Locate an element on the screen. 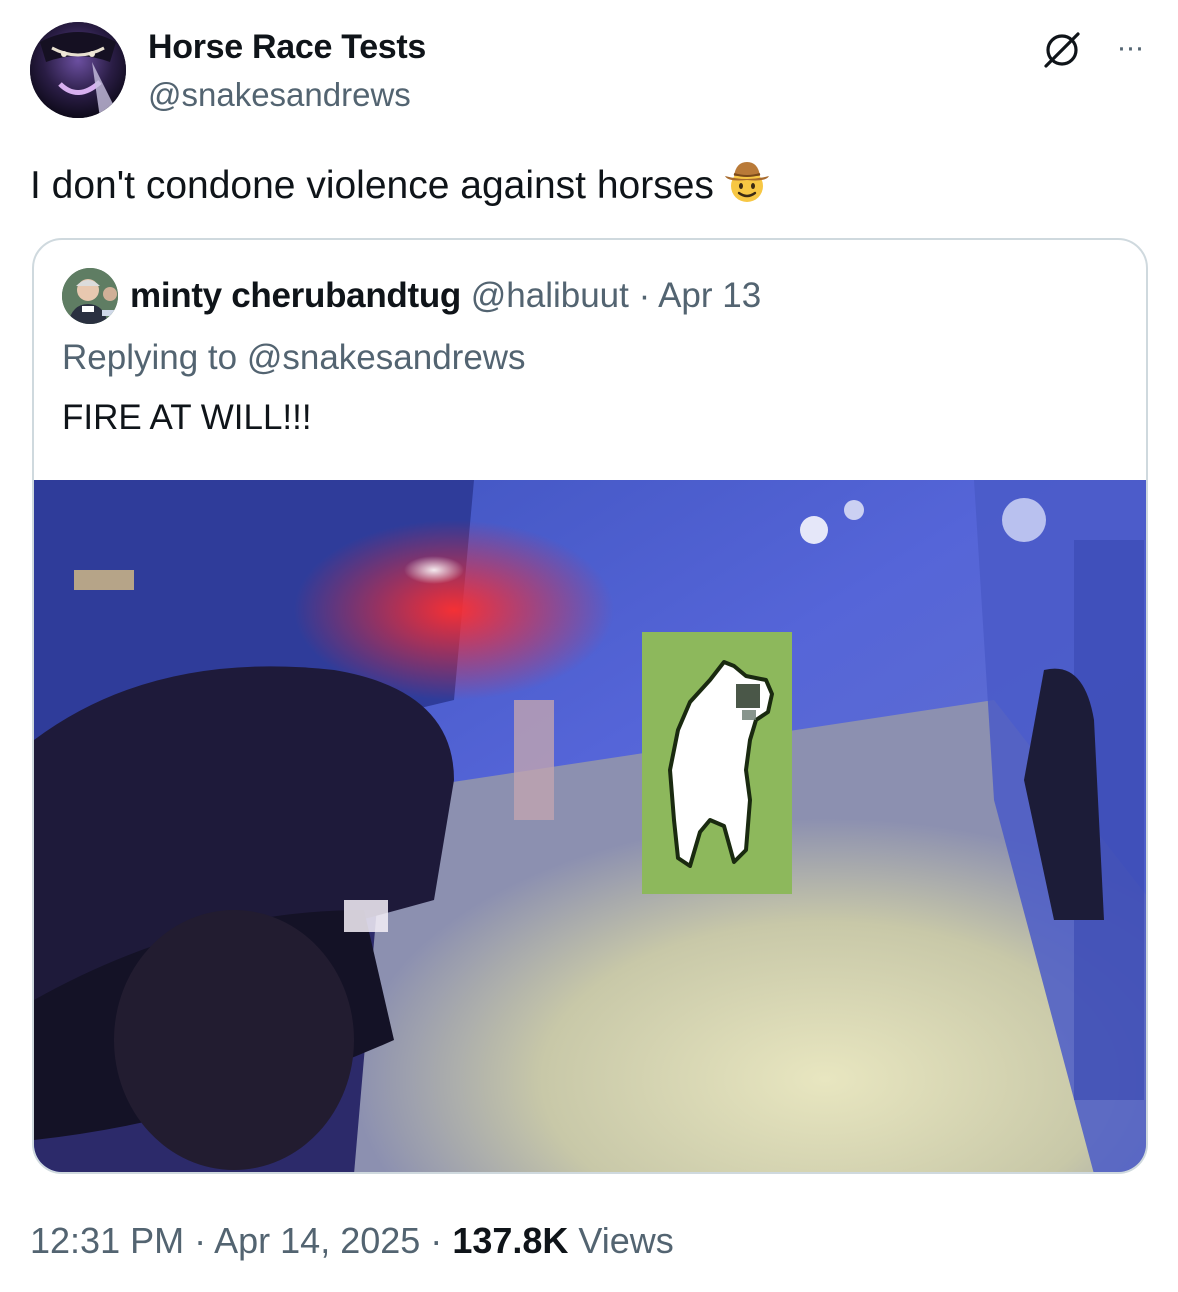 The image size is (1178, 1292). tweet-text-body: I don't condone violence against horses is located at coordinates (372, 185).